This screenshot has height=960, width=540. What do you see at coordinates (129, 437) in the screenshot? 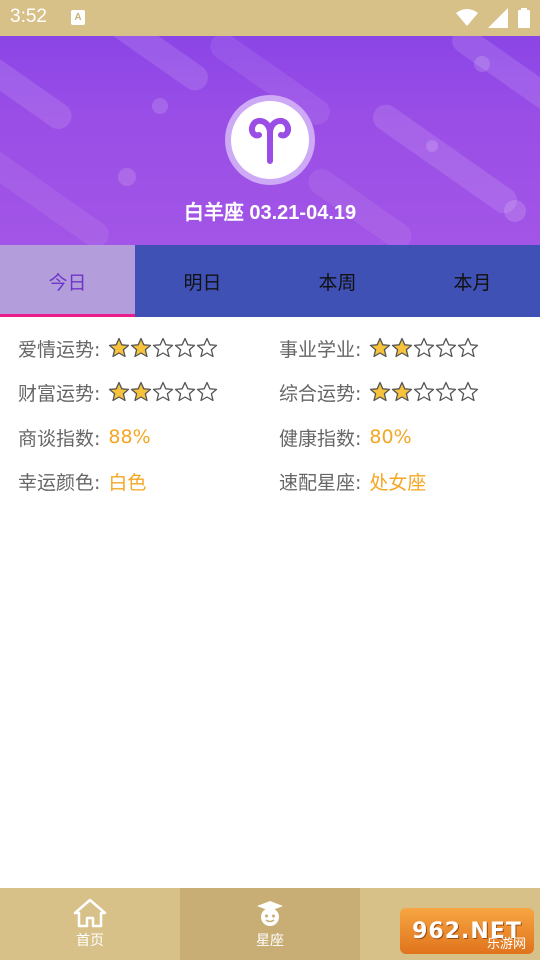
I see `negotiation-index-value: 88%` at bounding box center [129, 437].